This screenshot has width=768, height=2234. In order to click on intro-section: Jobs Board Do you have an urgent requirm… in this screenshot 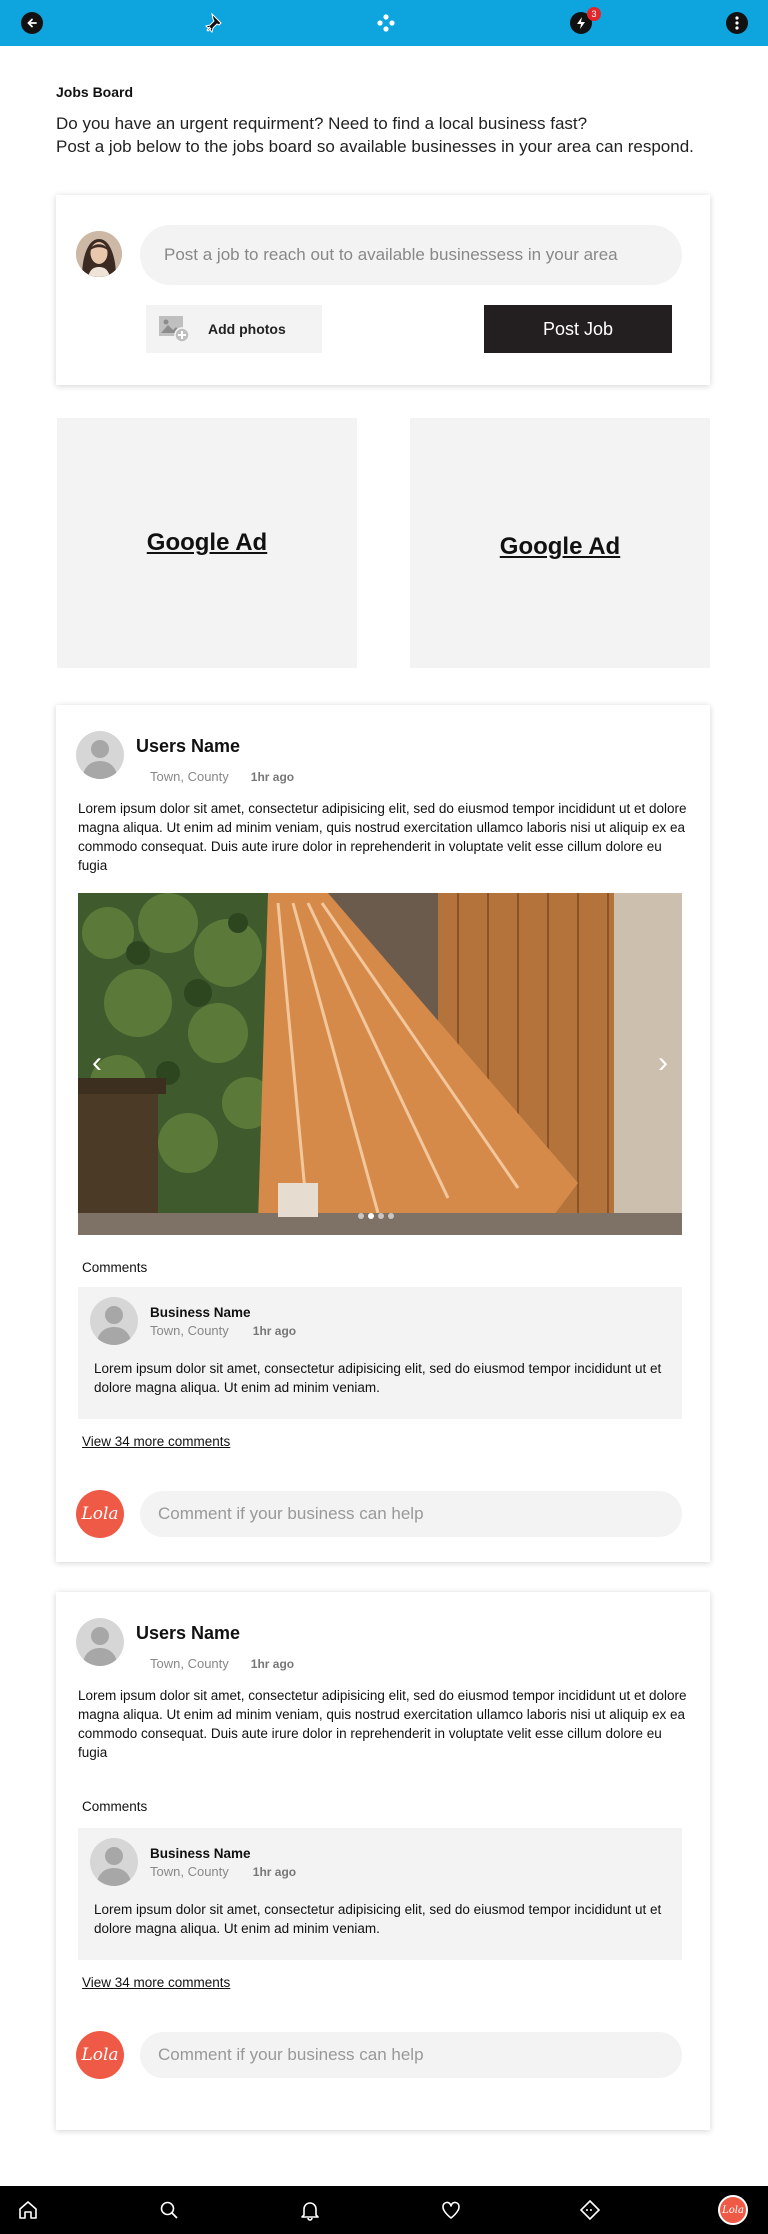, I will do `click(396, 121)`.